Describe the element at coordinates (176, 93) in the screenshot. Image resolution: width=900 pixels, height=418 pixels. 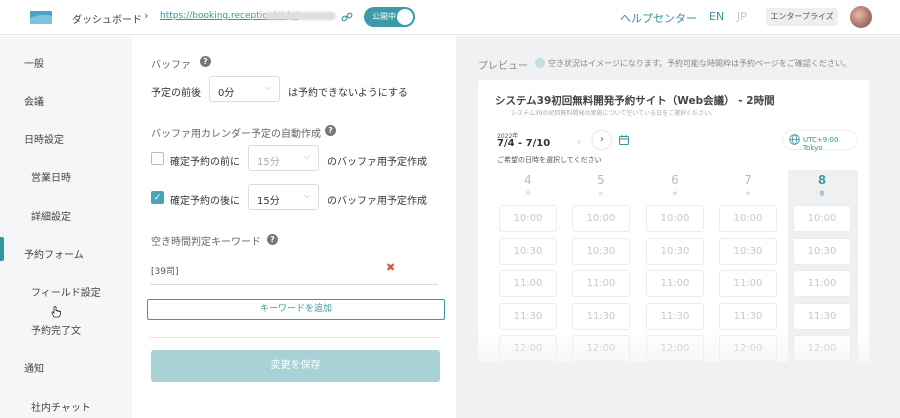
I see `buffer-before-text: 予定の前後` at that location.